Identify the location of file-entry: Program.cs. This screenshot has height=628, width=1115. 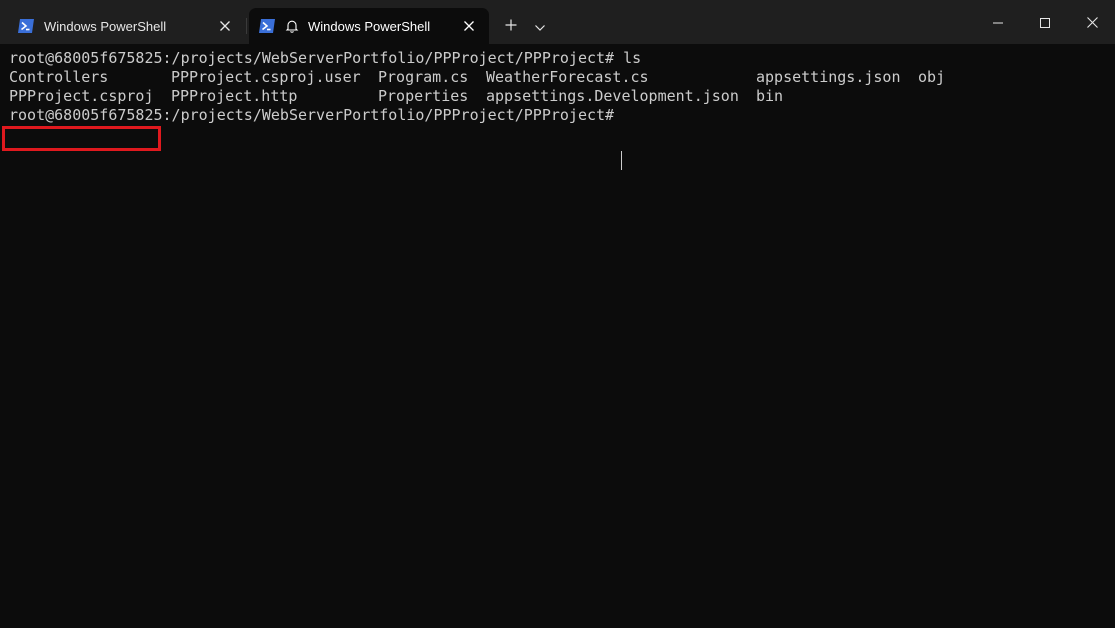
(423, 77).